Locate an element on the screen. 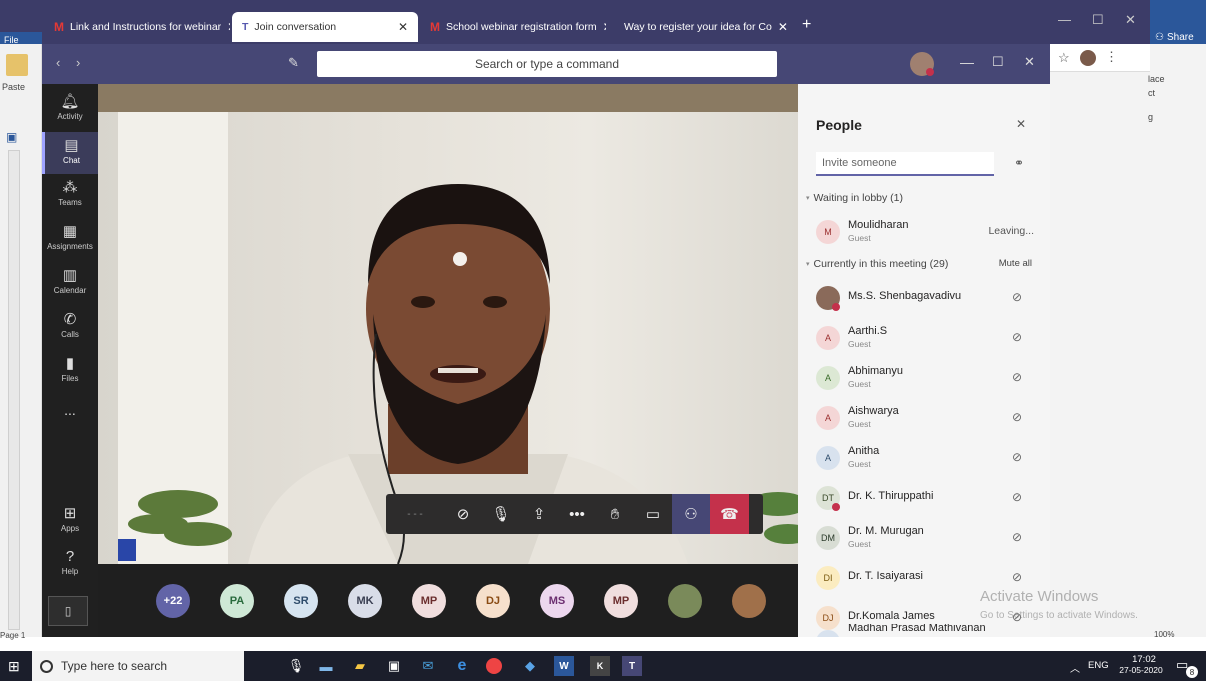 This screenshot has height=681, width=1206. chrome-menu-icon: ⋮ is located at coordinates (1111, 57).